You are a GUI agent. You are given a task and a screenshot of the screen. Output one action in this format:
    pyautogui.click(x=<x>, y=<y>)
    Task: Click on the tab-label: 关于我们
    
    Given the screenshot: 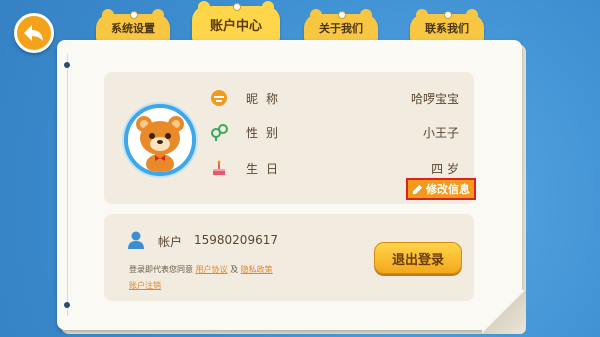 What is the action you would take?
    pyautogui.click(x=341, y=28)
    